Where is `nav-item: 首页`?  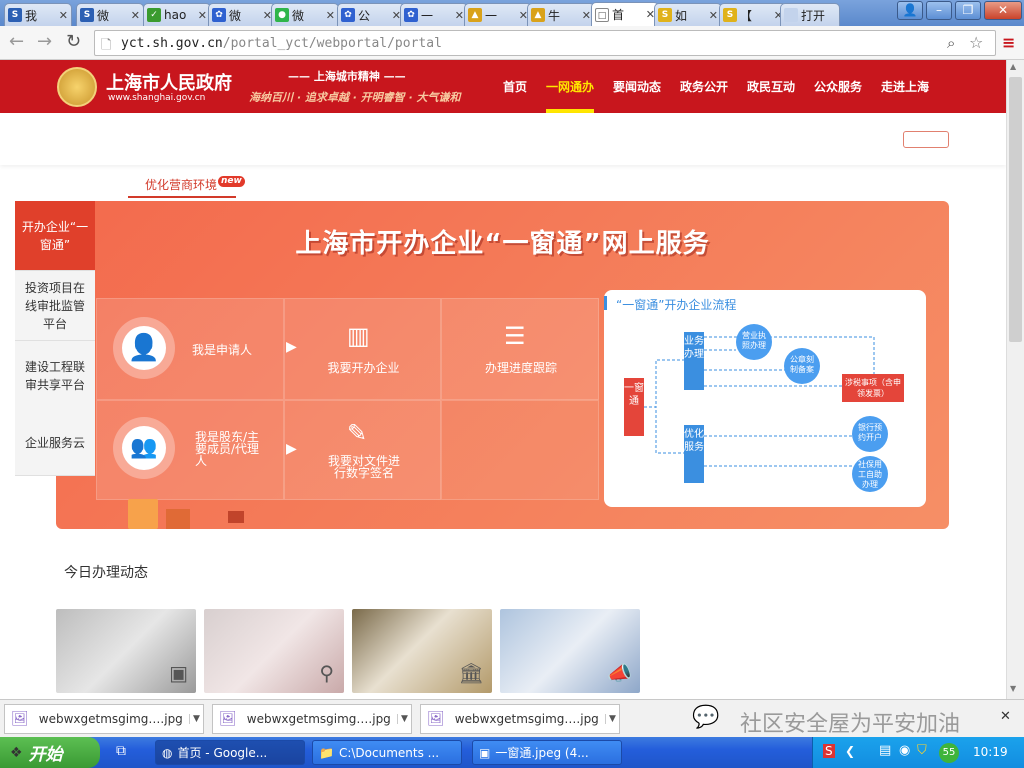 nav-item: 首页 is located at coordinates (515, 86).